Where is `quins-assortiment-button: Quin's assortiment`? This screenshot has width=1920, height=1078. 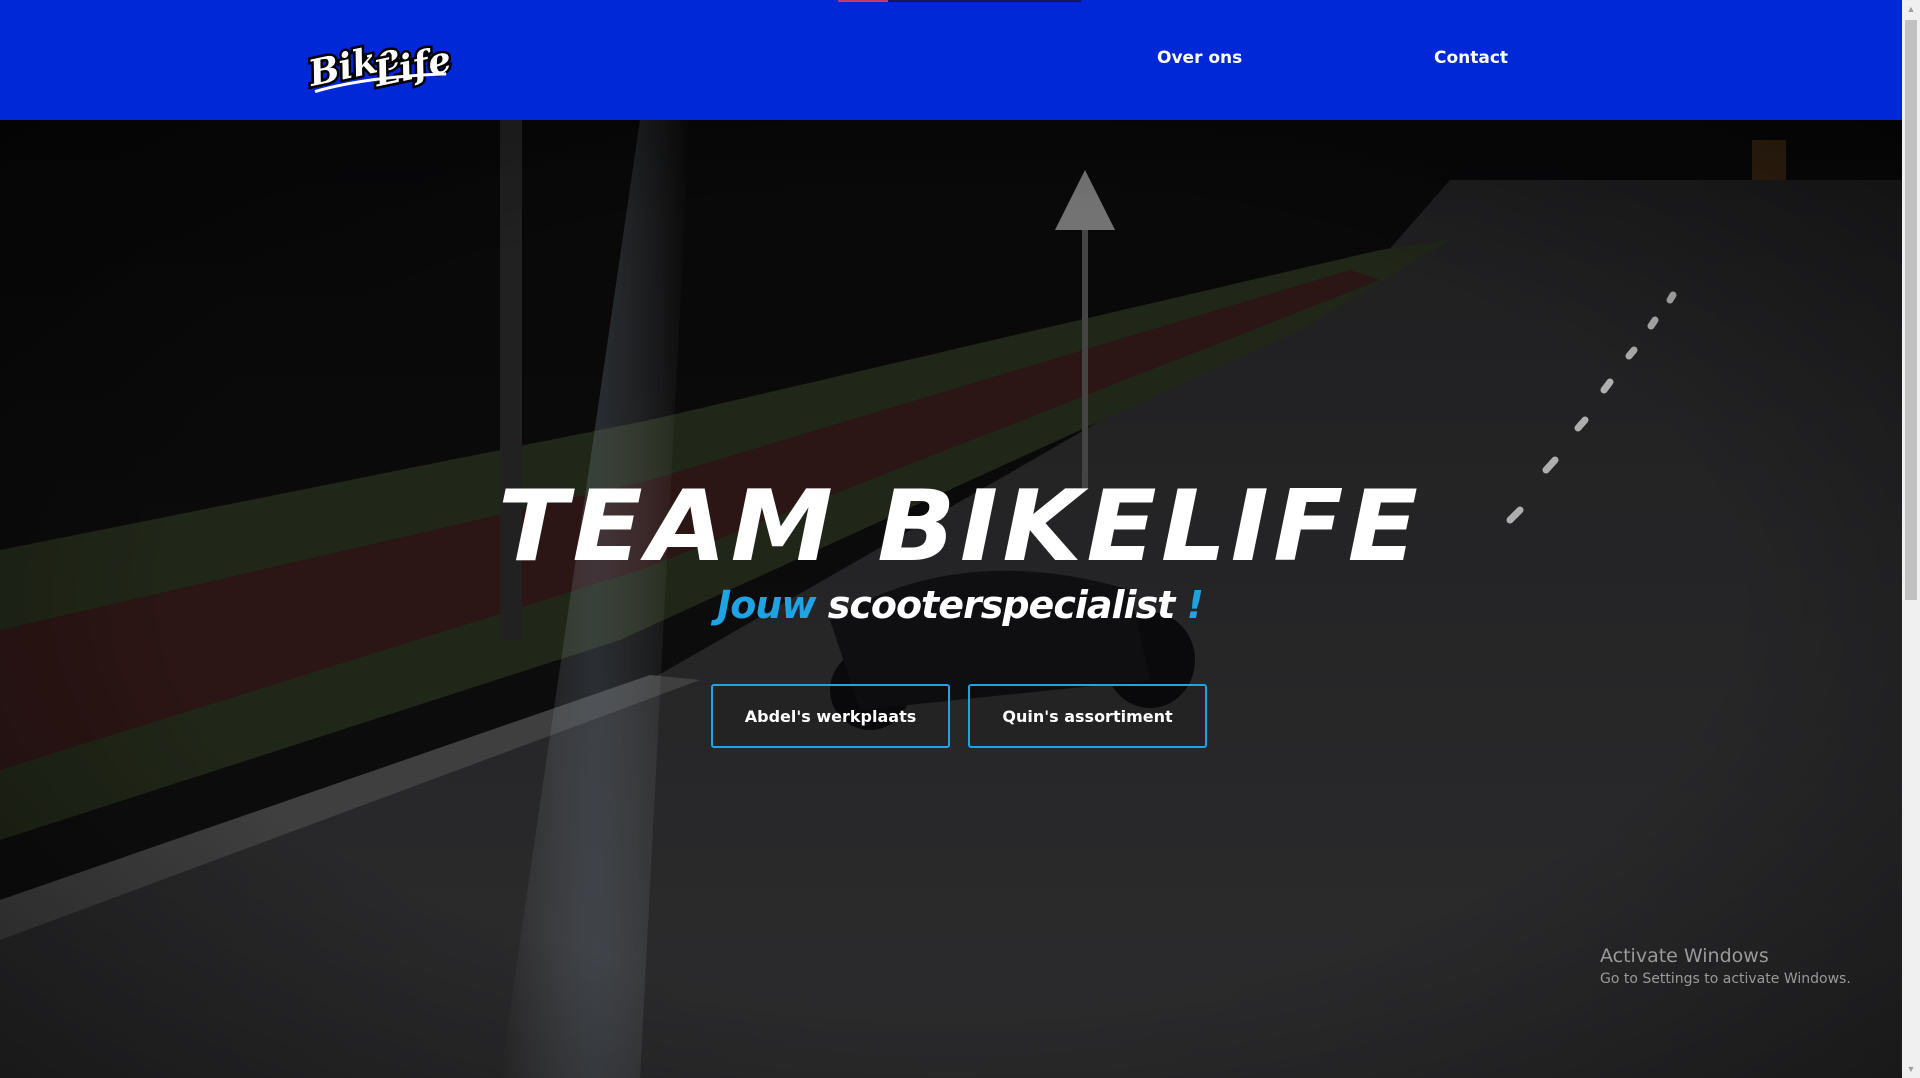
quins-assortiment-button: Quin's assortiment is located at coordinates (1087, 716).